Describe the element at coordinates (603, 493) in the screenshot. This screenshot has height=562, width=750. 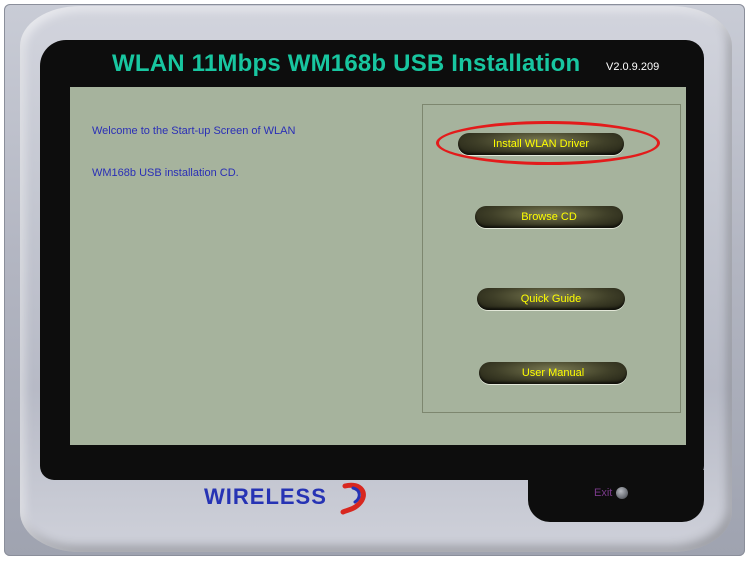
I see `exit-label: Exit` at that location.